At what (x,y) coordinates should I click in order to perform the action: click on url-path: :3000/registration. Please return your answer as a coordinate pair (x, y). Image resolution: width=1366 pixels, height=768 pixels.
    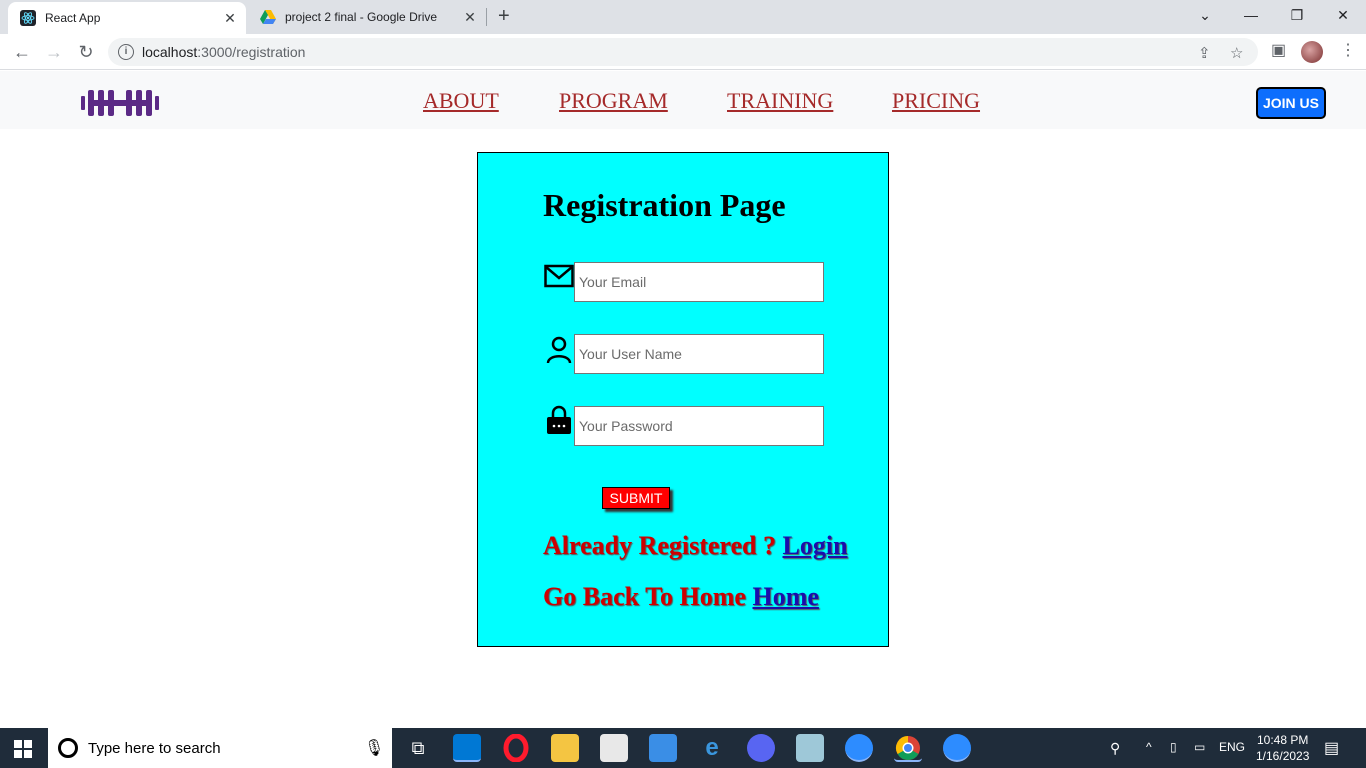
    Looking at the image, I should click on (251, 52).